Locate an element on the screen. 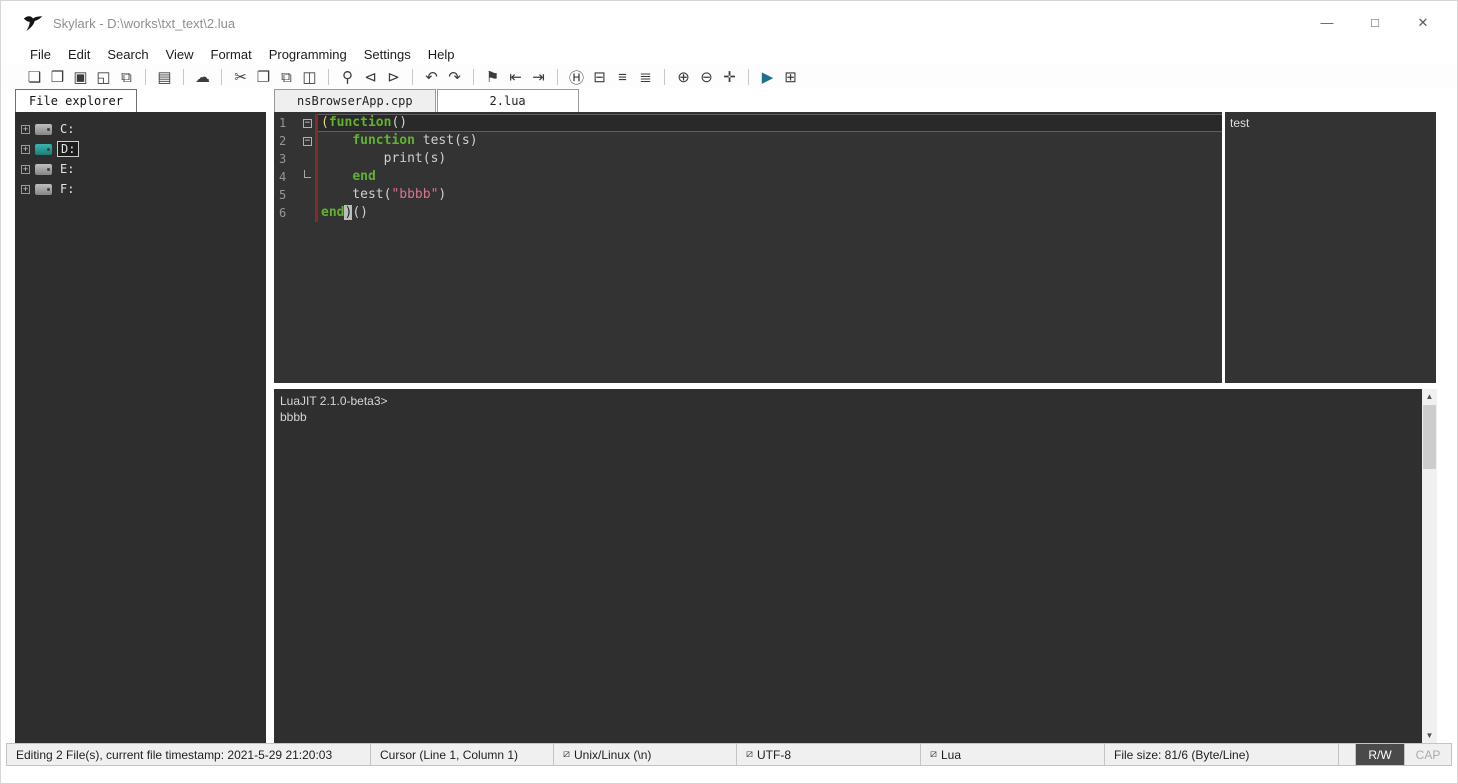  find-next-icon: ⊳ is located at coordinates (393, 77).